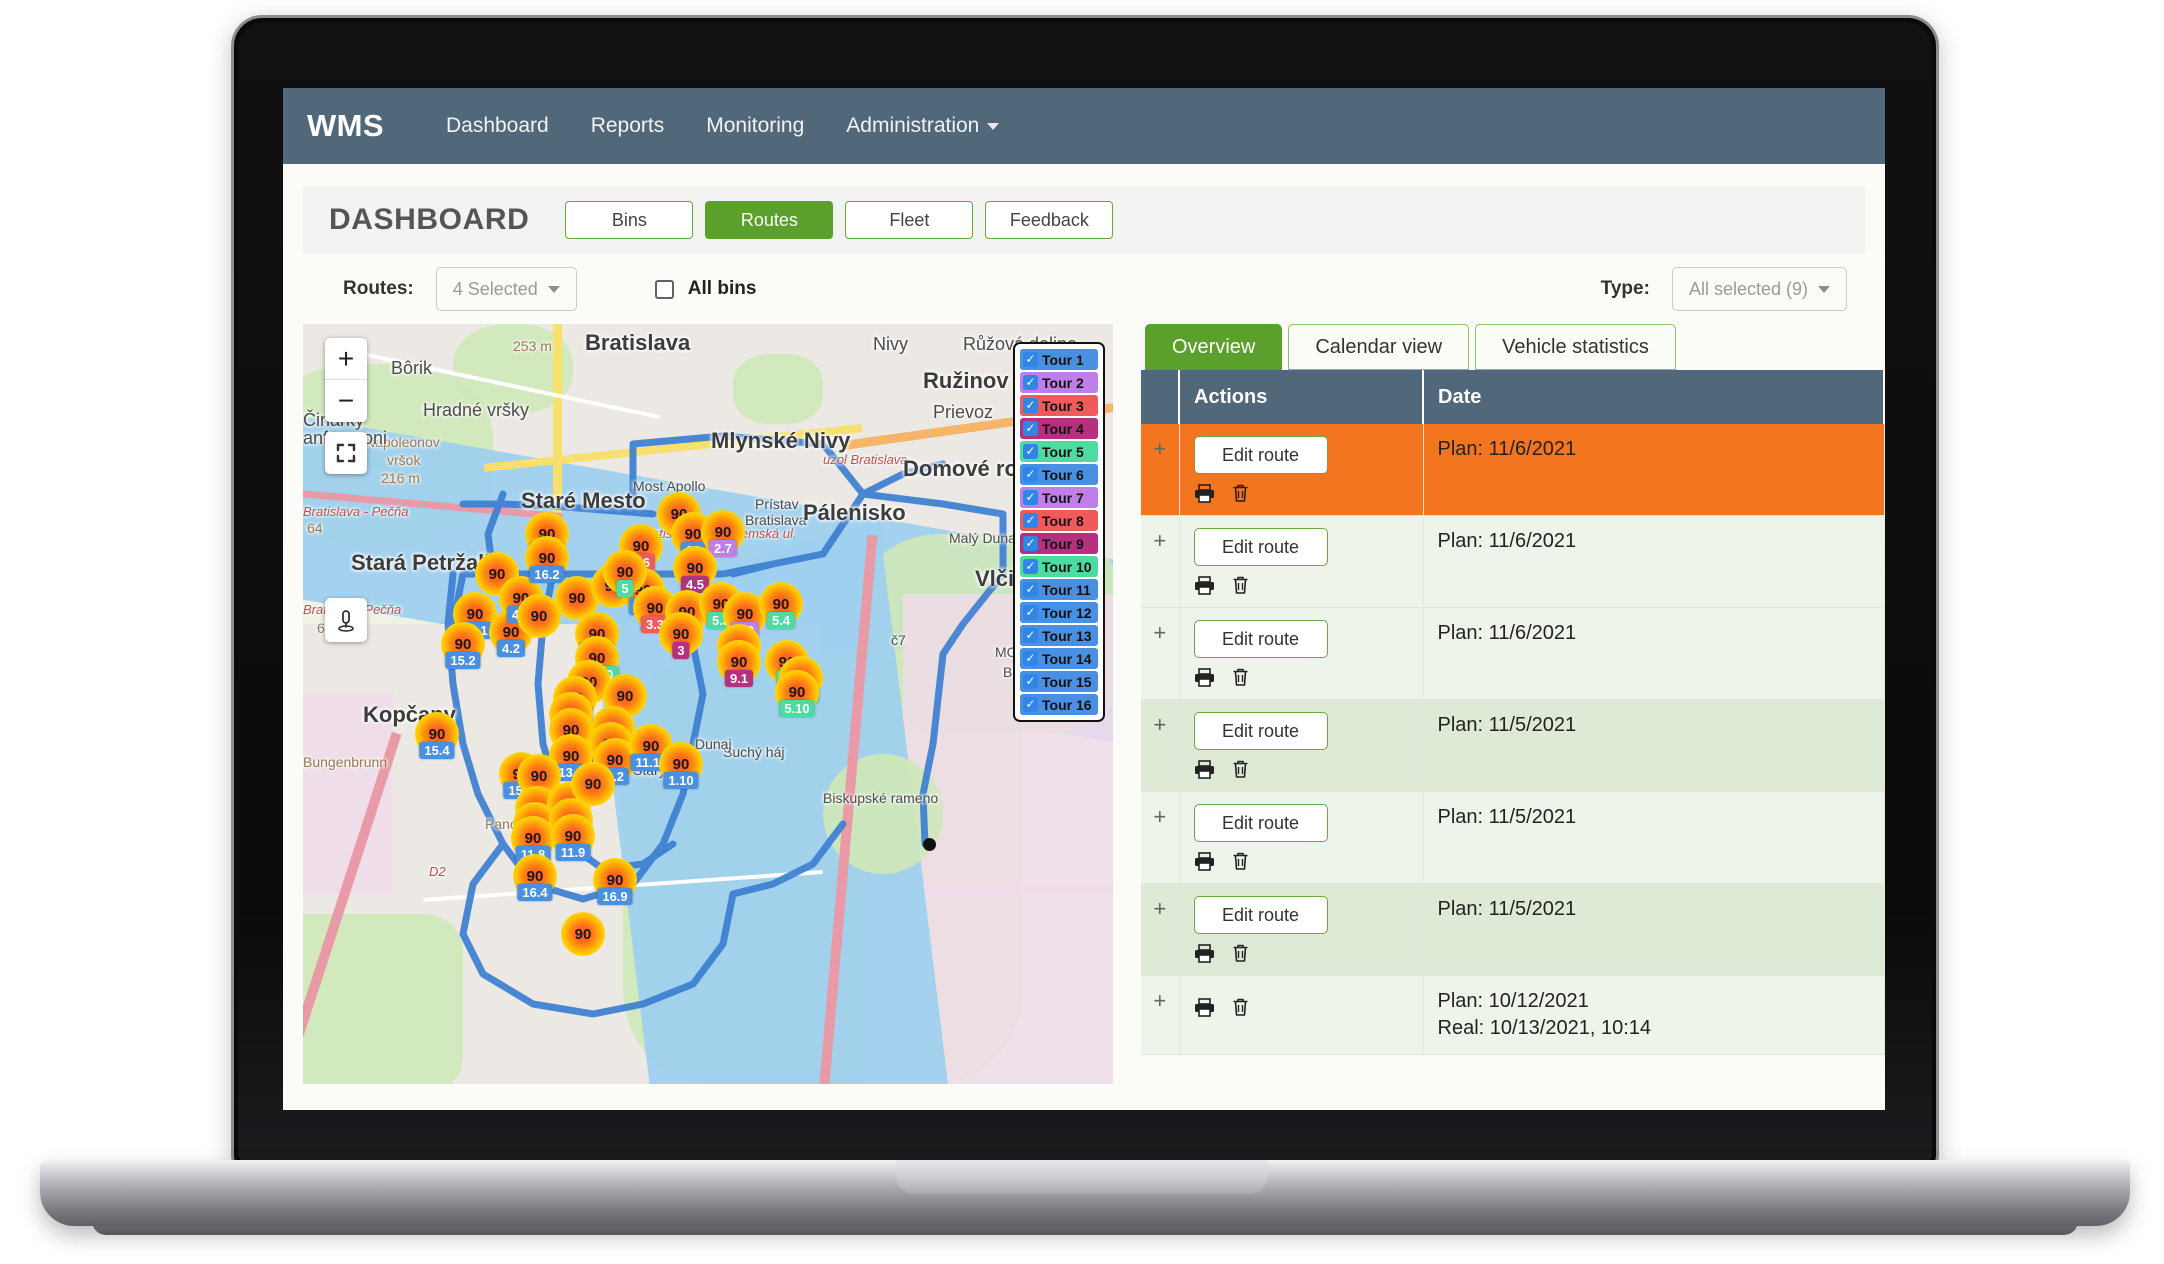 The width and height of the screenshot is (2164, 1264). What do you see at coordinates (1379, 347) in the screenshot?
I see `panel-tab-calendar-view: Calendar view` at bounding box center [1379, 347].